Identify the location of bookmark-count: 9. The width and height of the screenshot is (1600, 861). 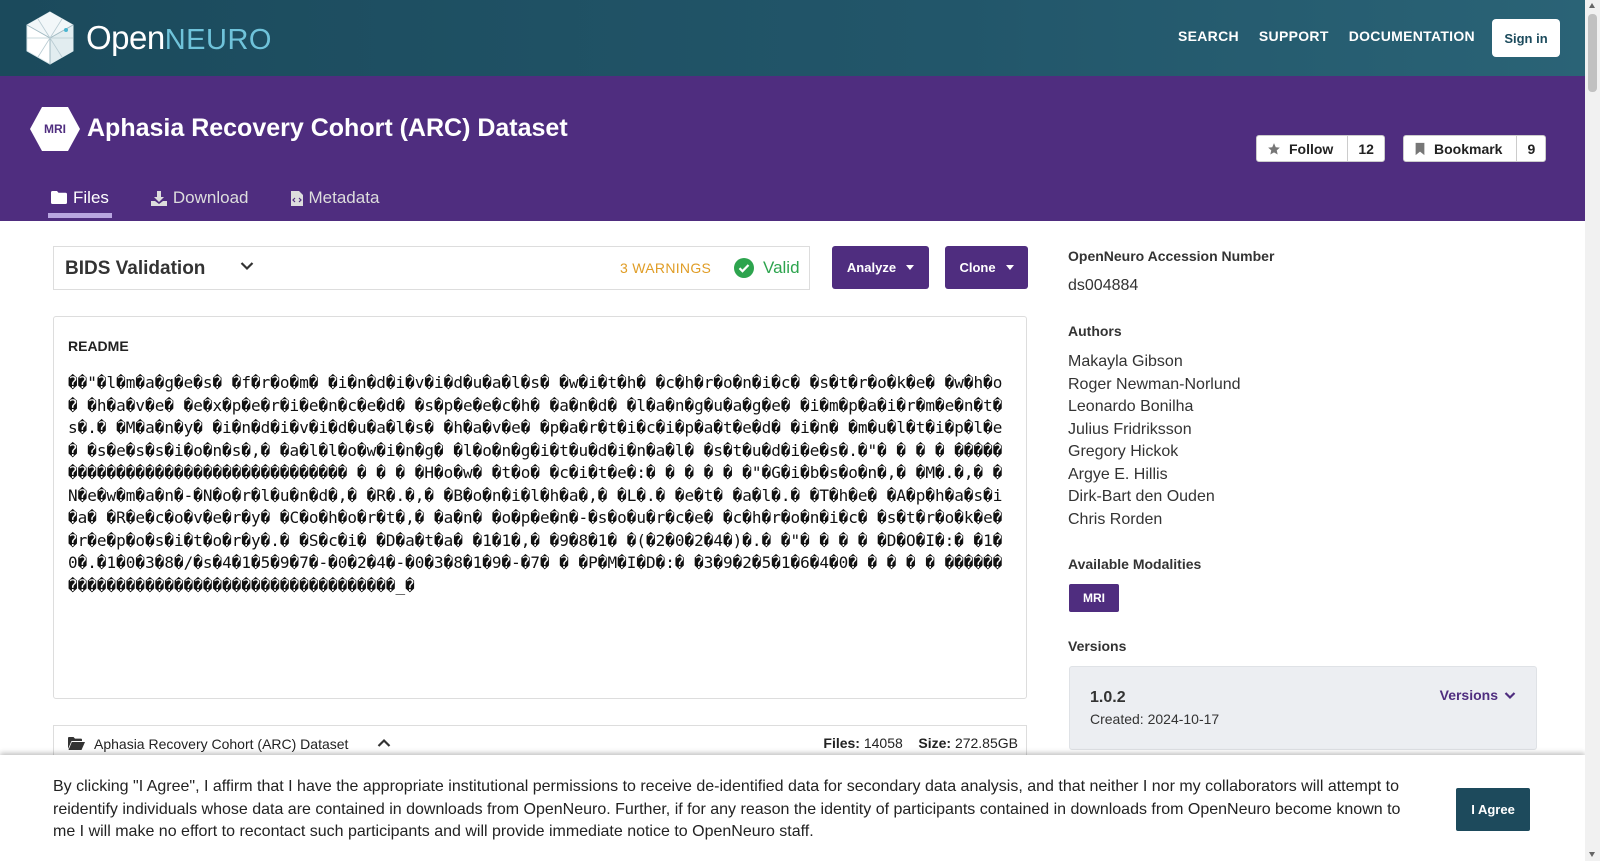
(1531, 148).